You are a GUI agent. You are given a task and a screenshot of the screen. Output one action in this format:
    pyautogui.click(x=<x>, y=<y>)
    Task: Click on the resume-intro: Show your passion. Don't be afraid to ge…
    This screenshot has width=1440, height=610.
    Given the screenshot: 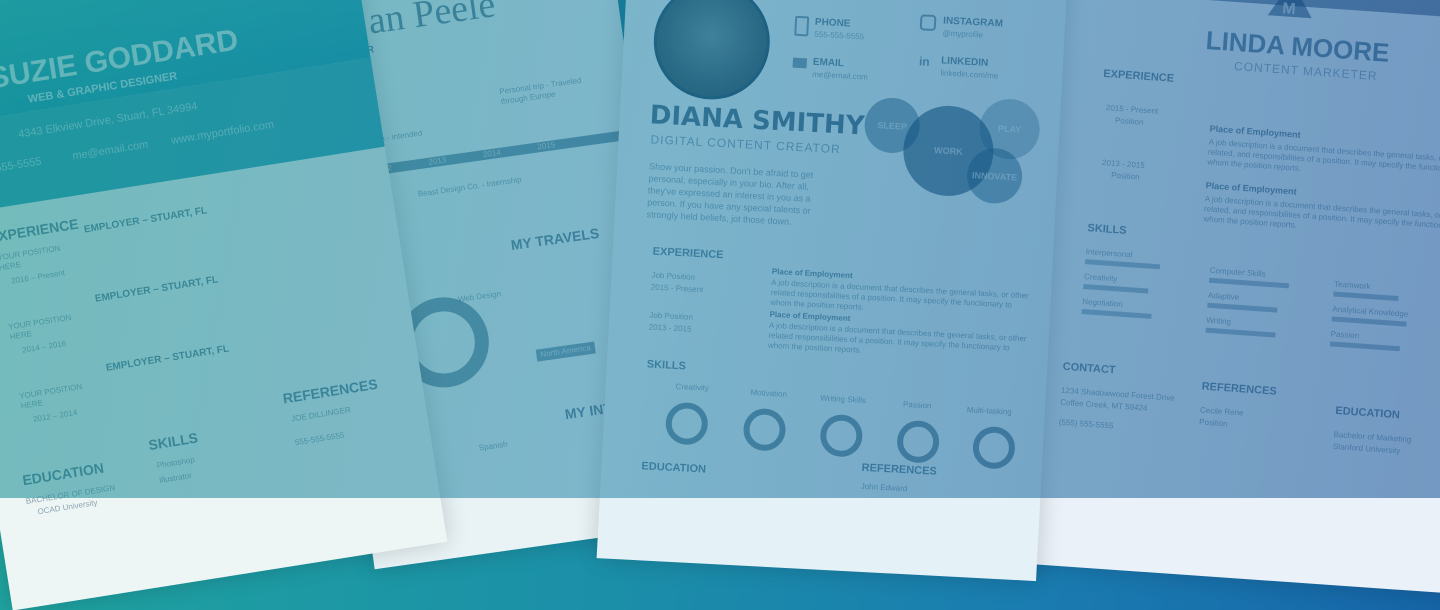 What is the action you would take?
    pyautogui.click(x=730, y=194)
    